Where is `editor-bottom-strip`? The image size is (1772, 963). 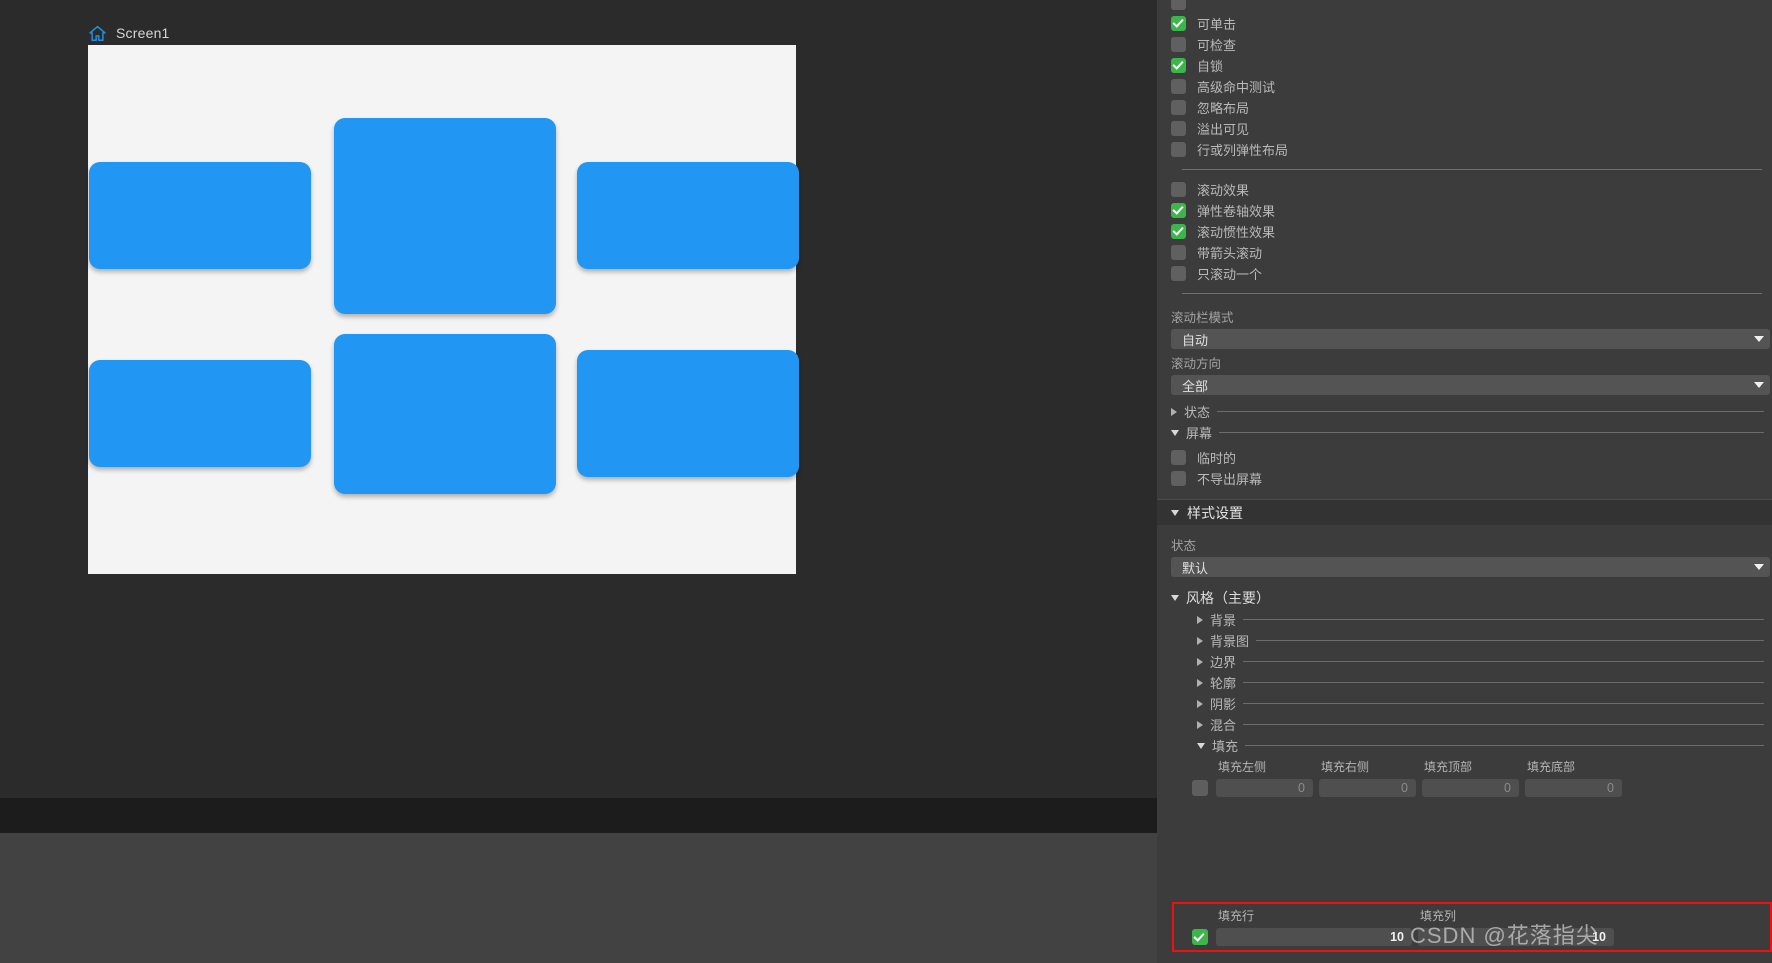
editor-bottom-strip is located at coordinates (578, 898).